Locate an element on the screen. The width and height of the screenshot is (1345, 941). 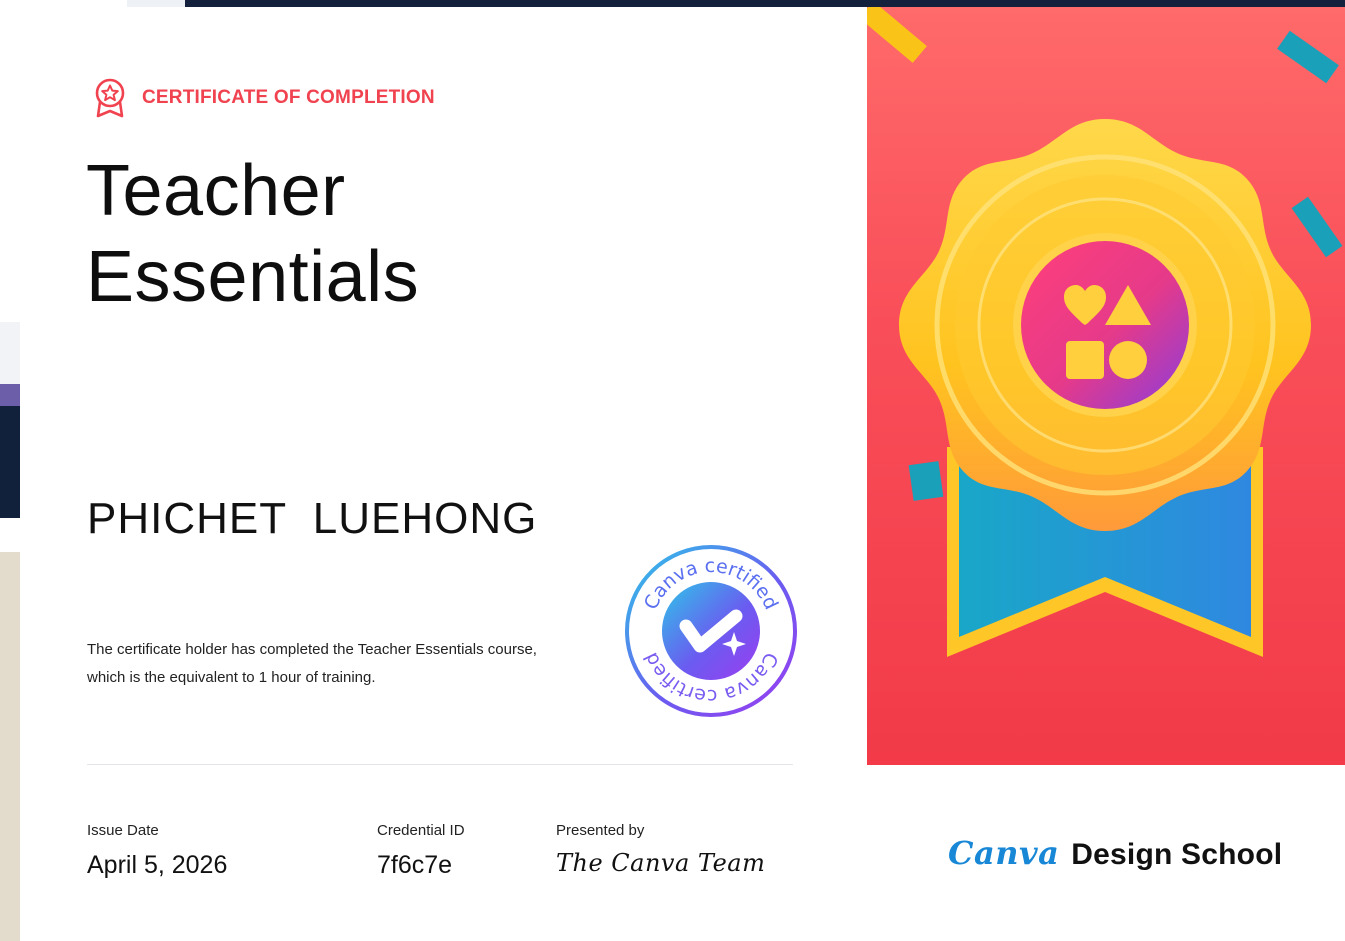
certificate-eyebrow: CERTIFICATE OF COMPLETION is located at coordinates (263, 98).